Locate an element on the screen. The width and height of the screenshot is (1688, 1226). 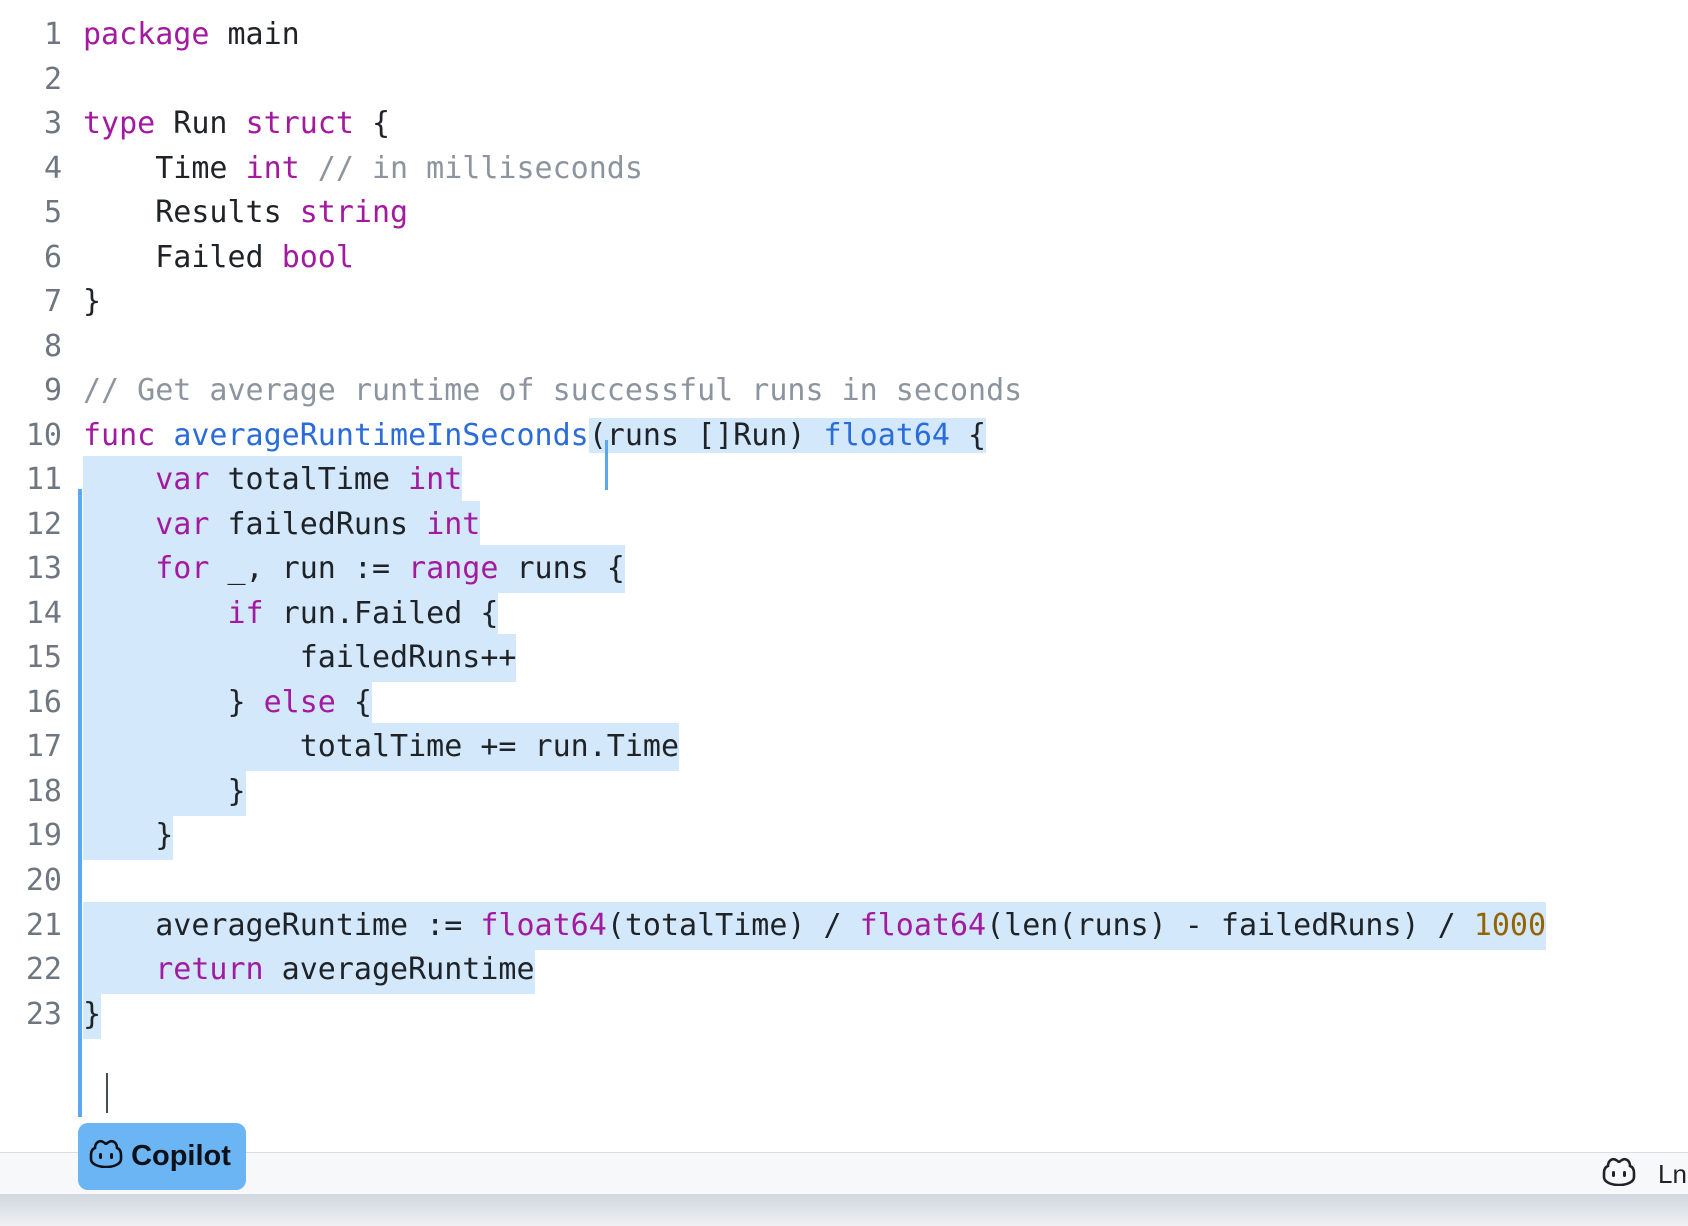
code-line: 13 for _, run := range runs { is located at coordinates (844, 569).